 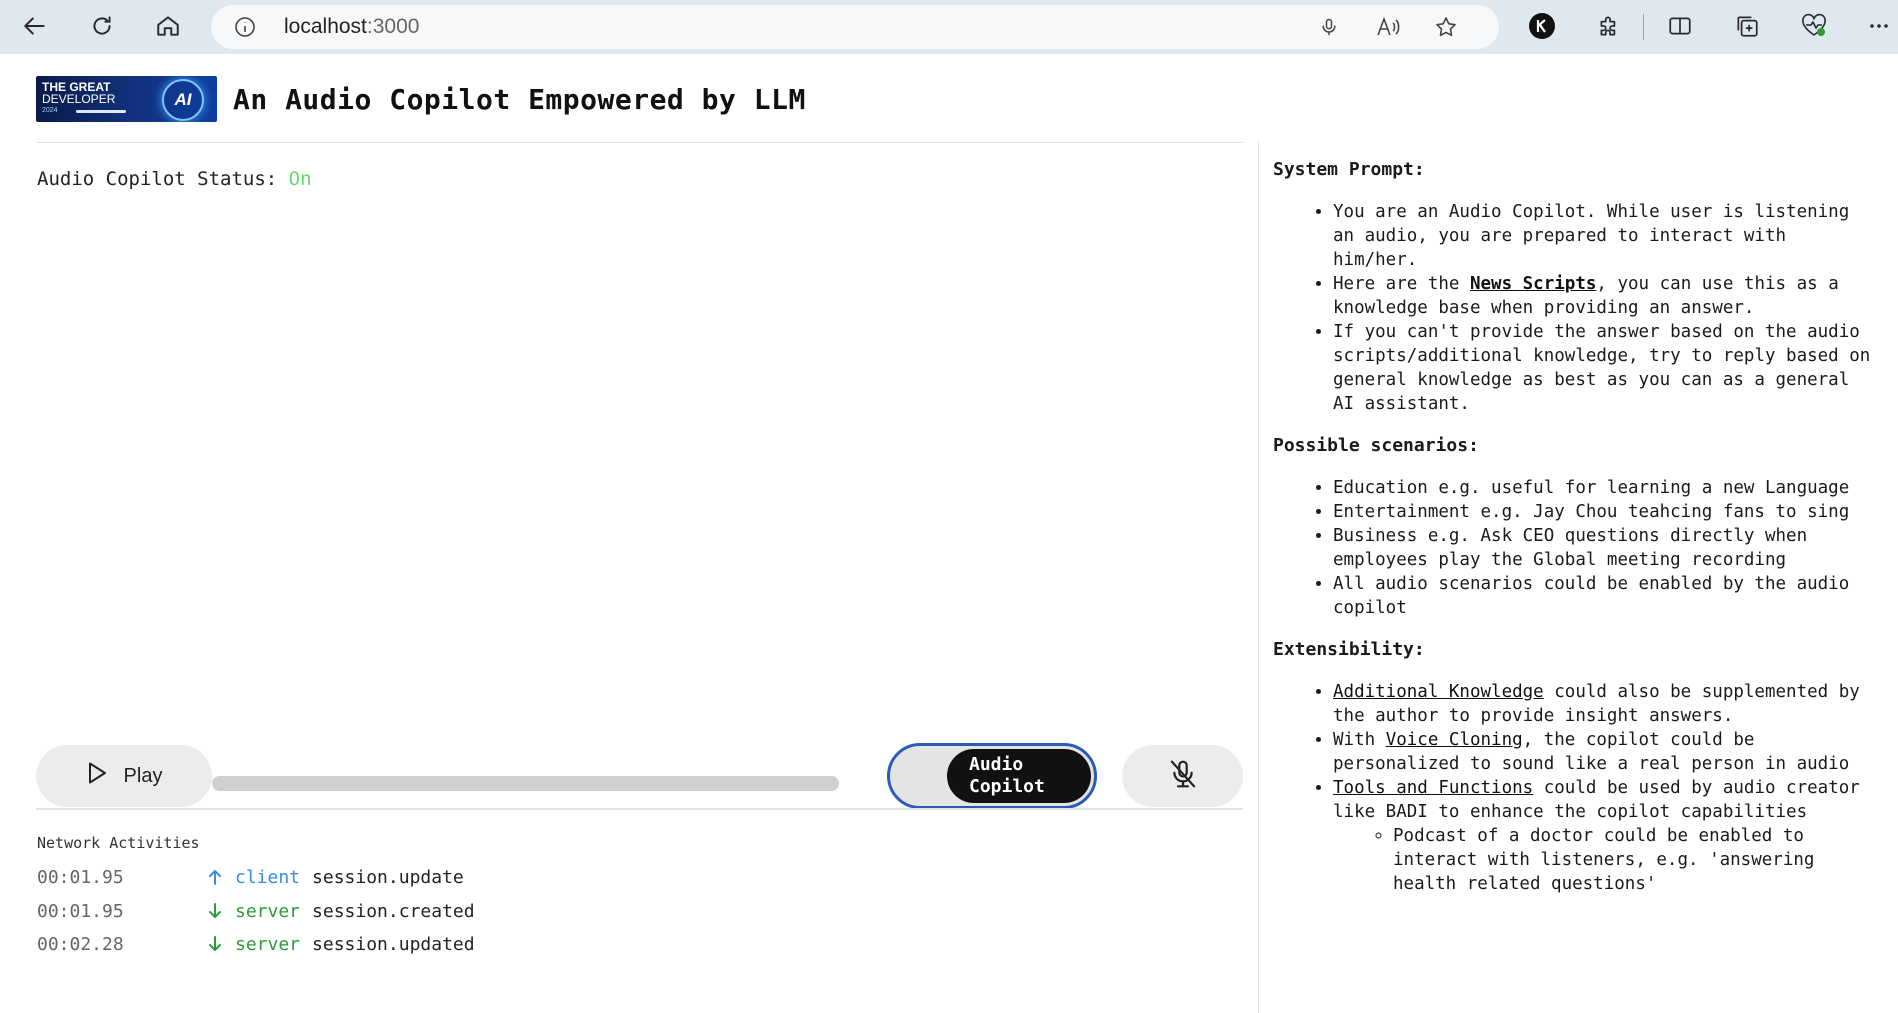 What do you see at coordinates (393, 911) in the screenshot?
I see `network-event: session.created` at bounding box center [393, 911].